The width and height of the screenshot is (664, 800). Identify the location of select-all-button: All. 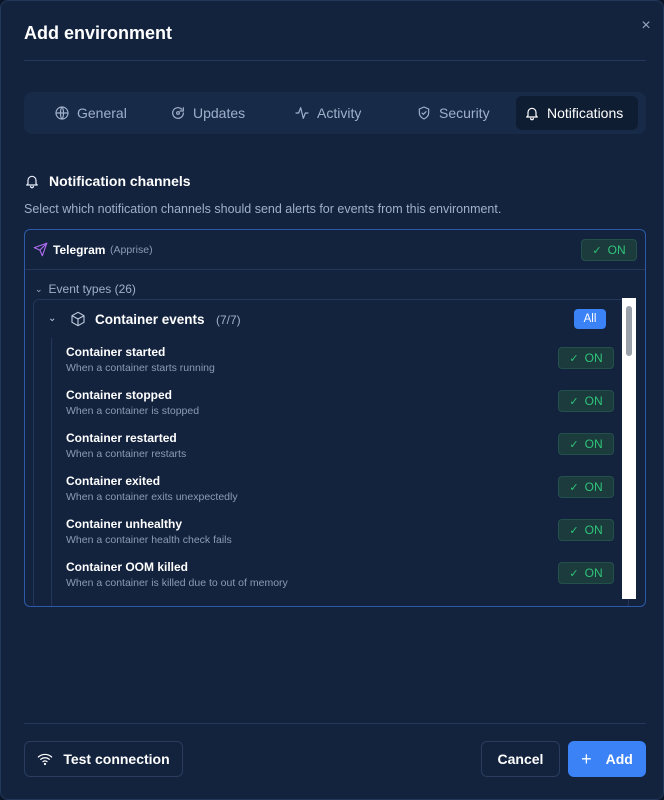
(590, 319).